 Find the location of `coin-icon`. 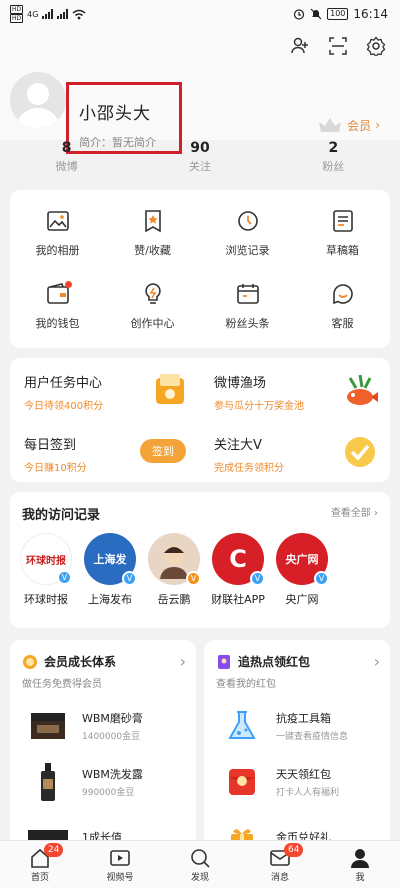

coin-icon is located at coordinates (30, 661).